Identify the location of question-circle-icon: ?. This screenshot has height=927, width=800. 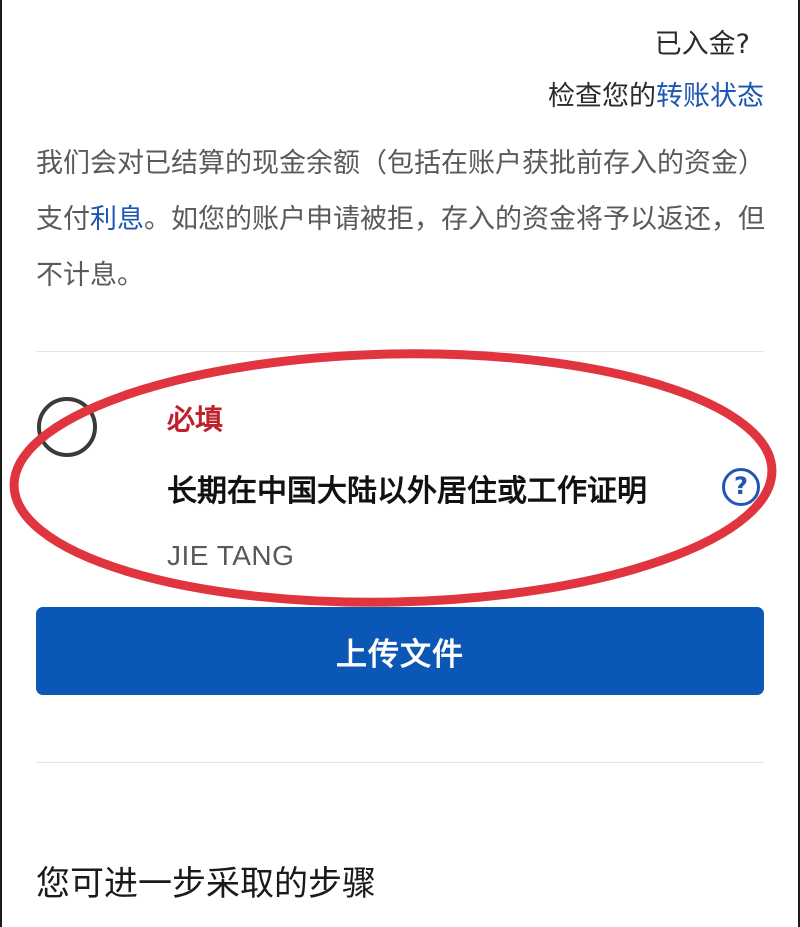
(741, 487).